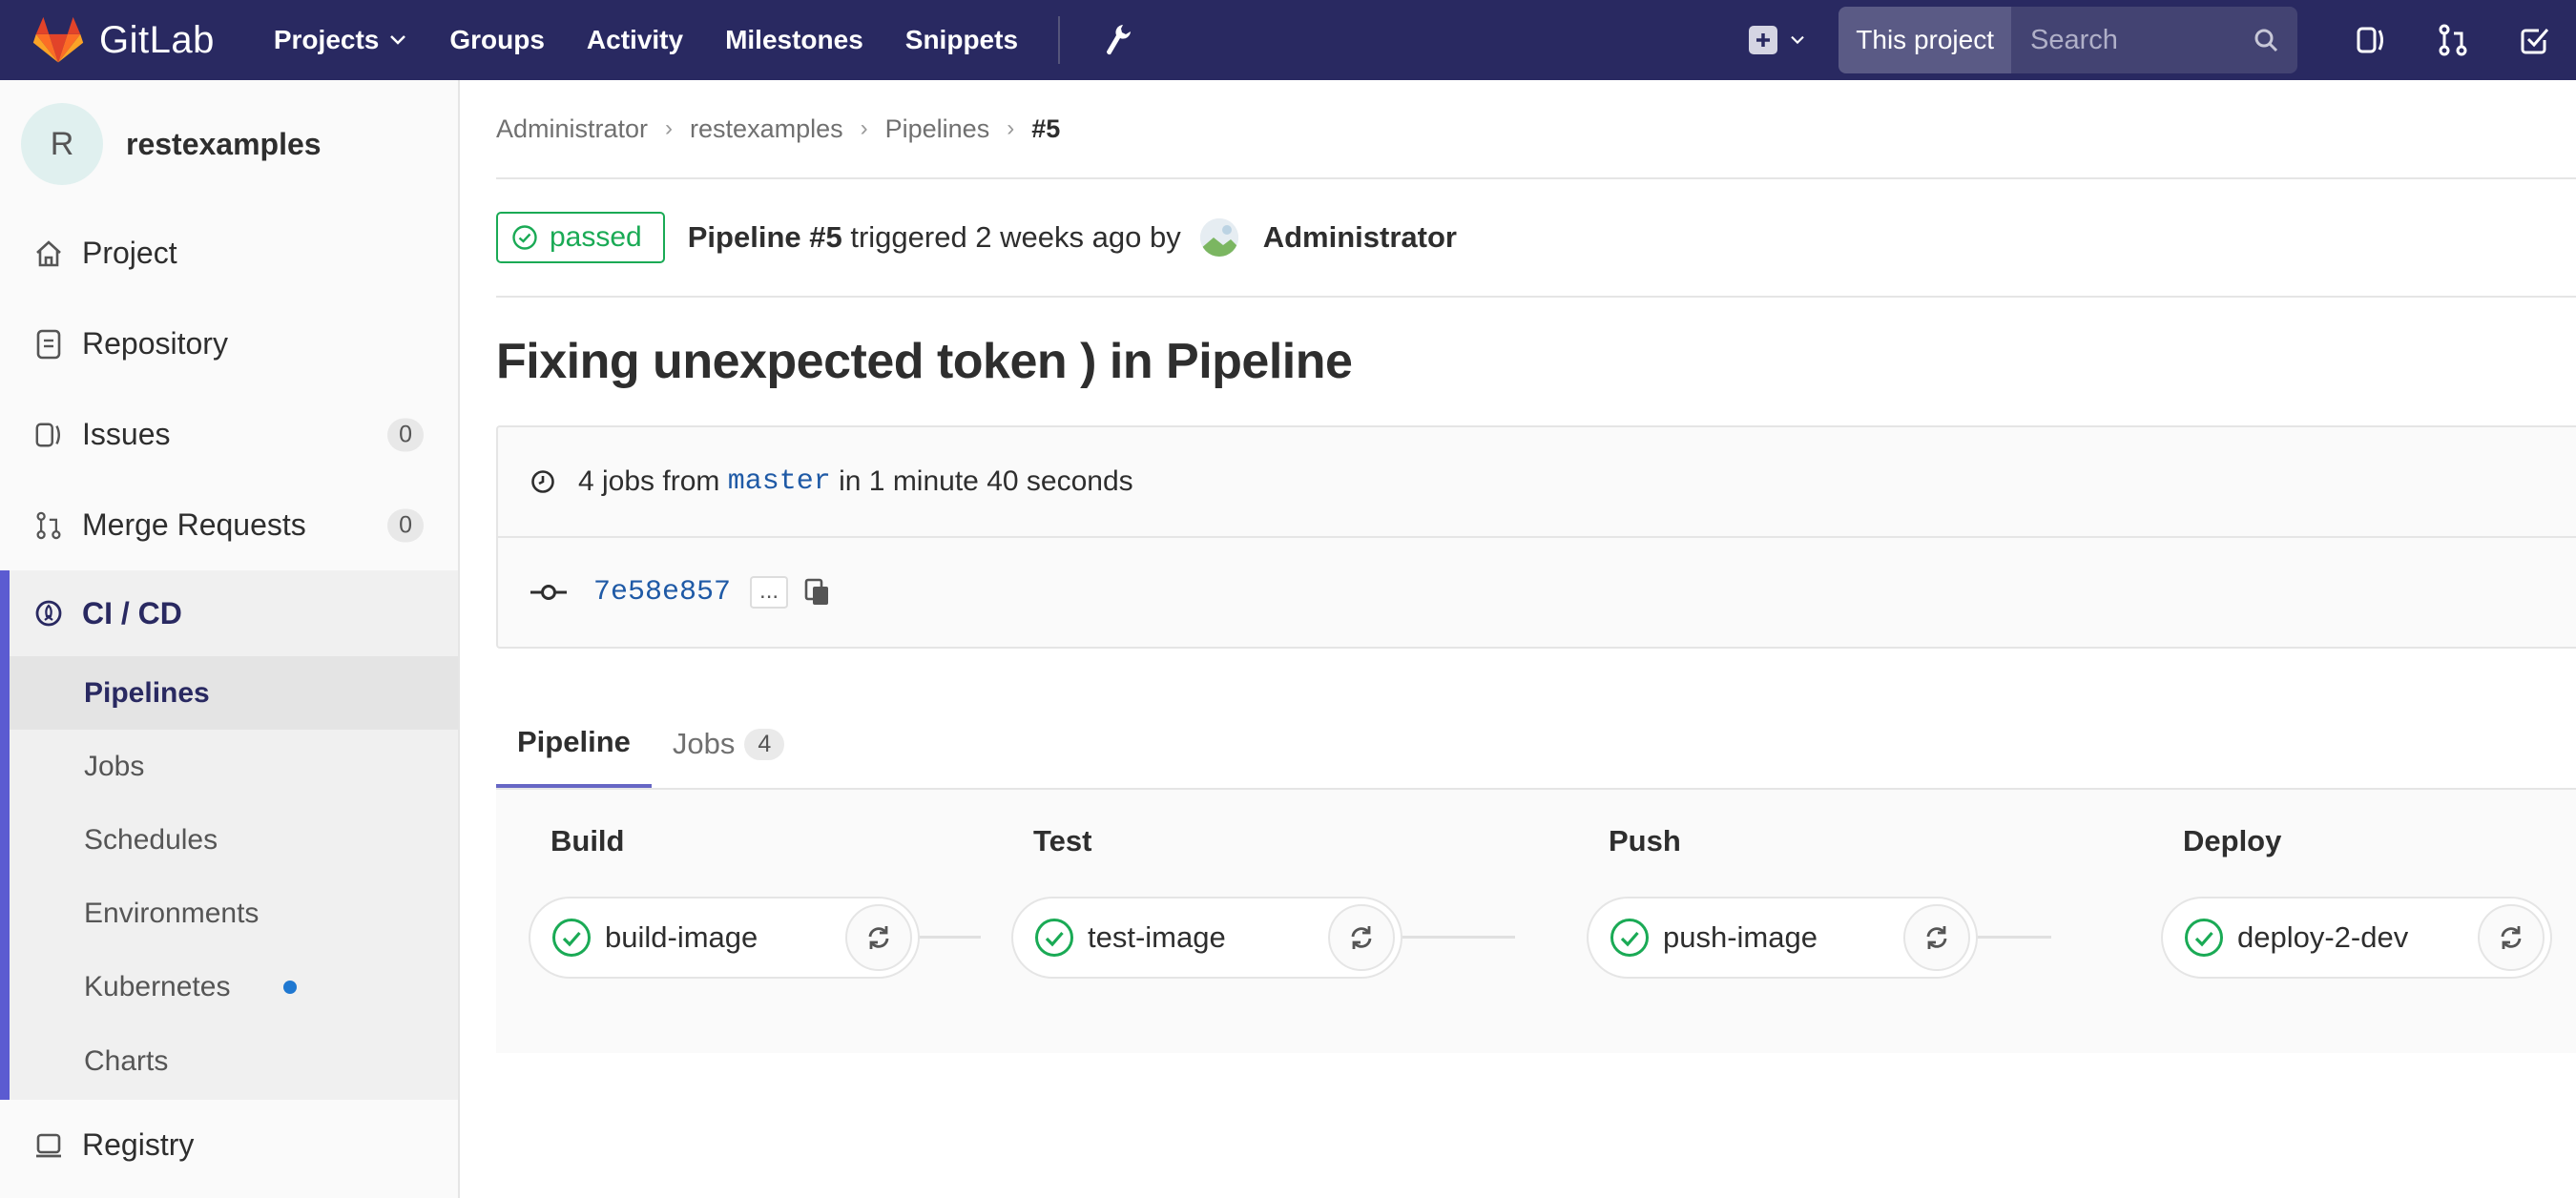 Image resolution: width=2576 pixels, height=1198 pixels. Describe the element at coordinates (1777, 40) in the screenshot. I see `new-dropdown` at that location.